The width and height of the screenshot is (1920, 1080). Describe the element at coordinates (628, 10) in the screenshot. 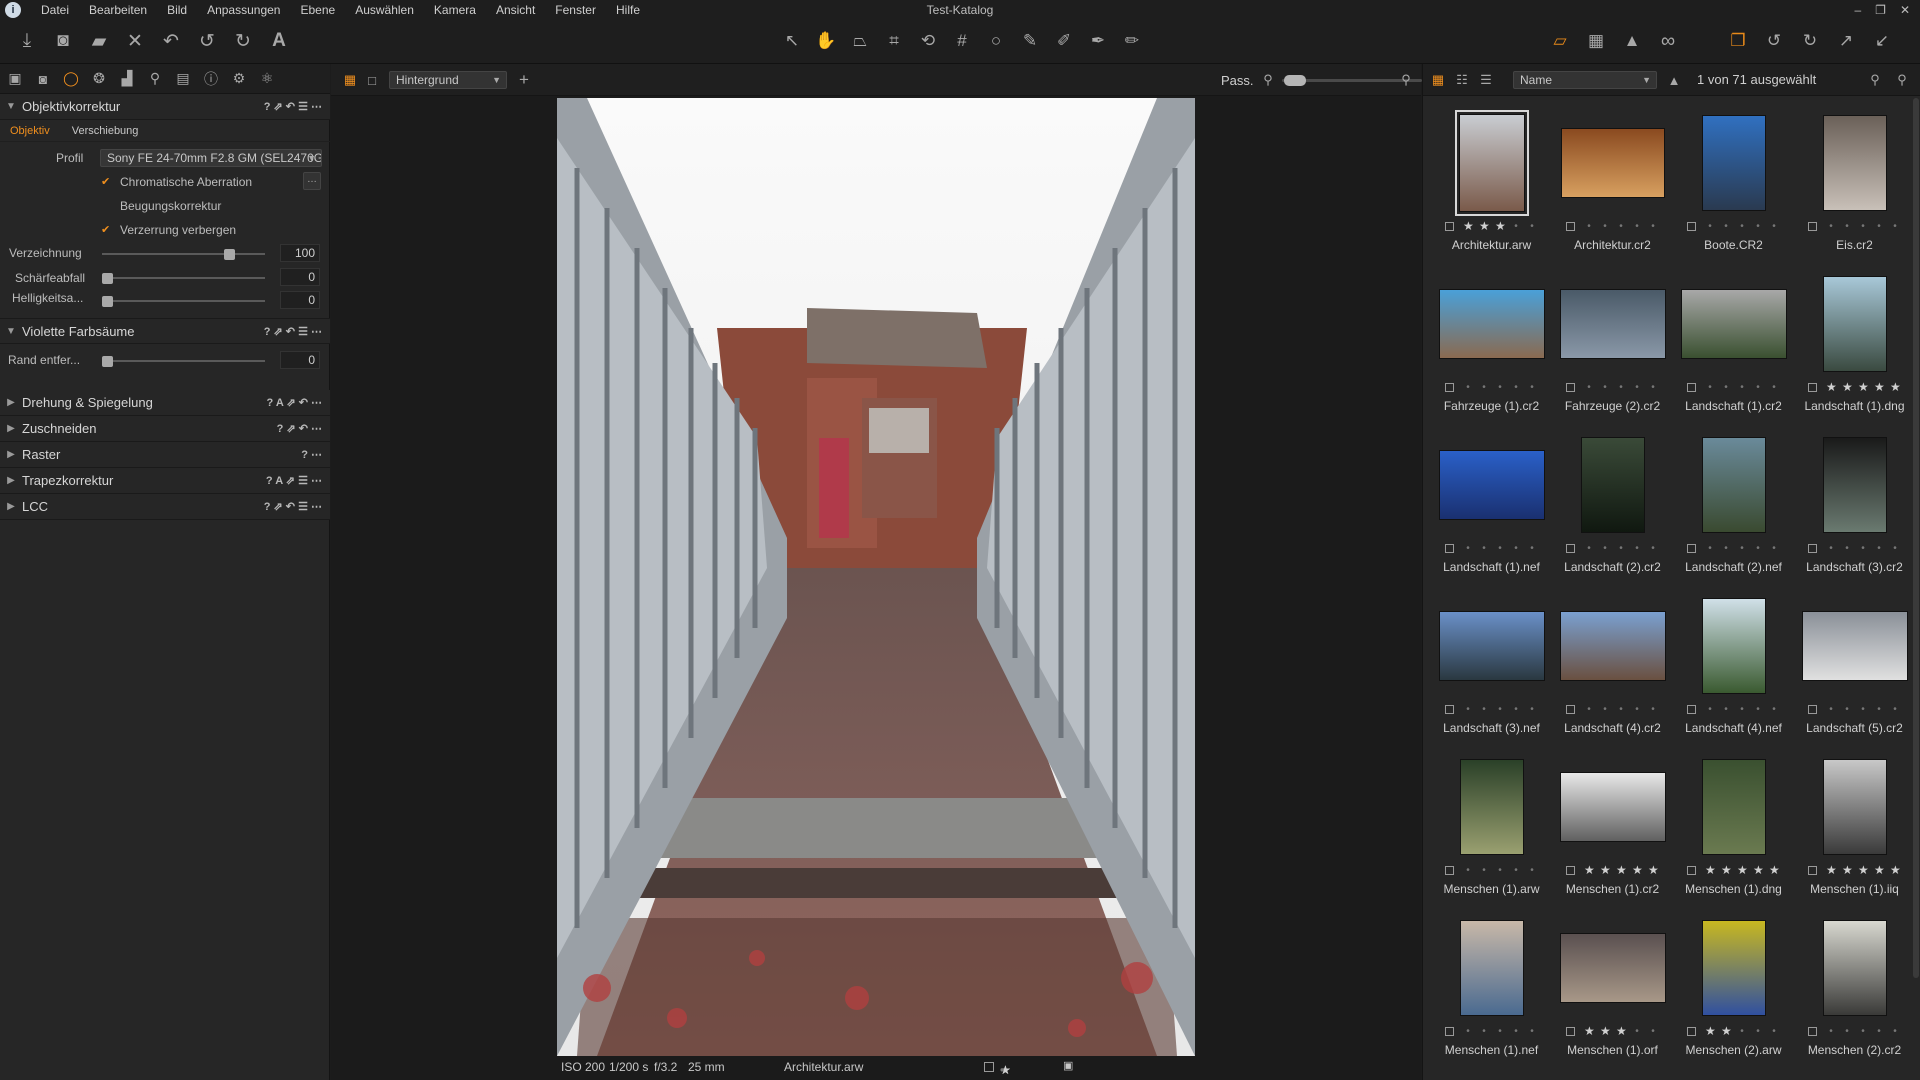

I see `menu-hilfe: Hilfe` at that location.